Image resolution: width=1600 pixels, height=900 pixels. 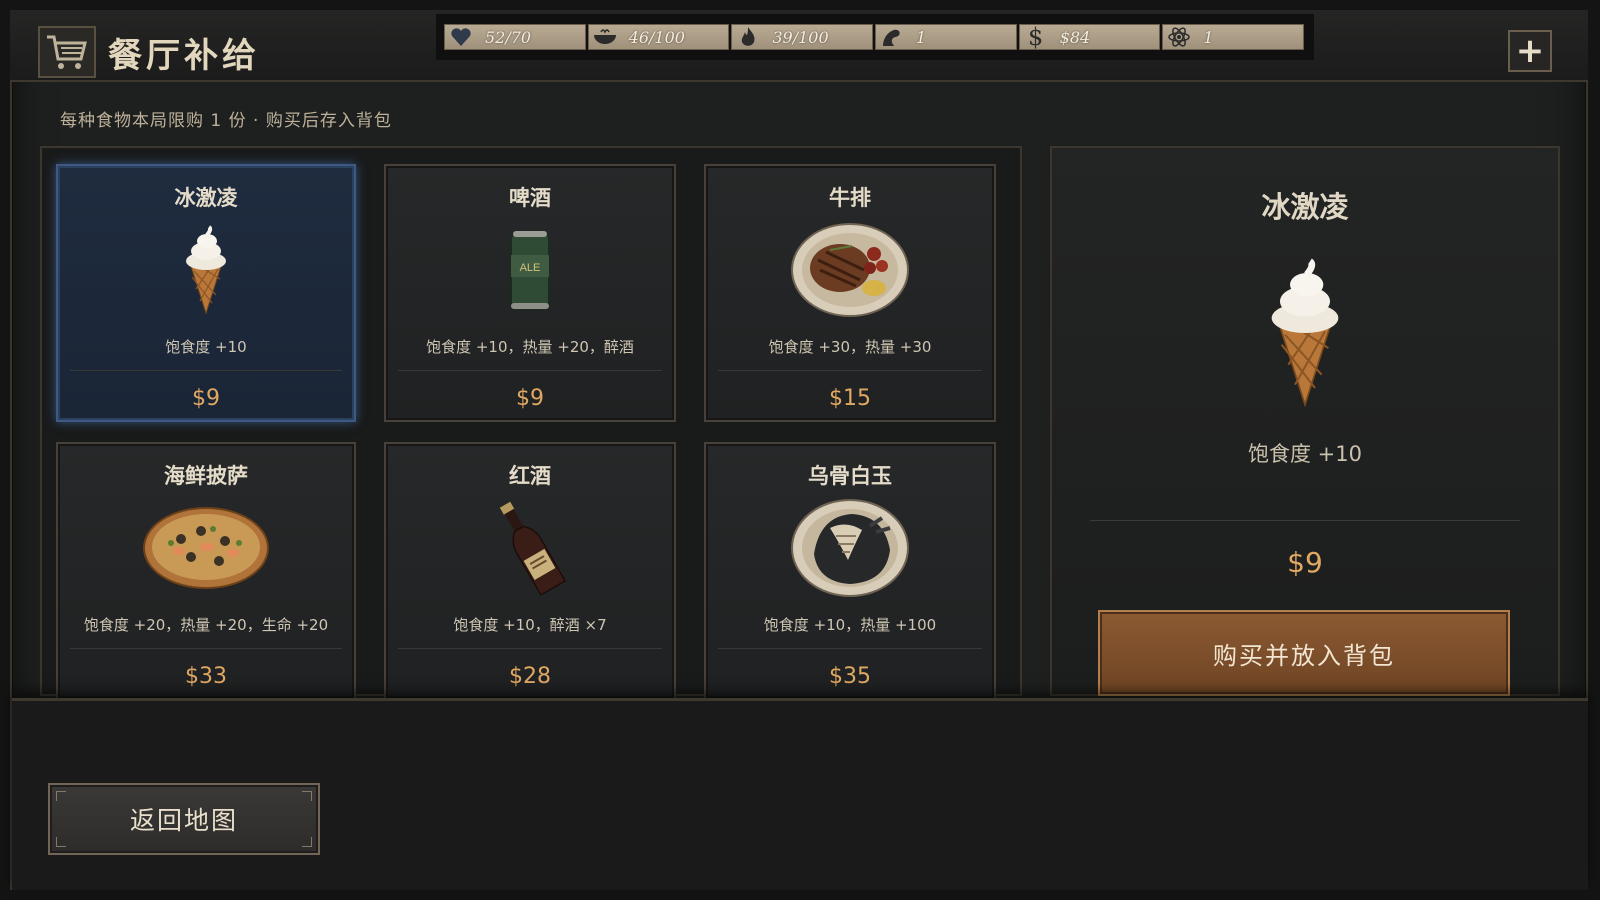 I want to click on detail-item-price: $9, so click(x=1305, y=562).